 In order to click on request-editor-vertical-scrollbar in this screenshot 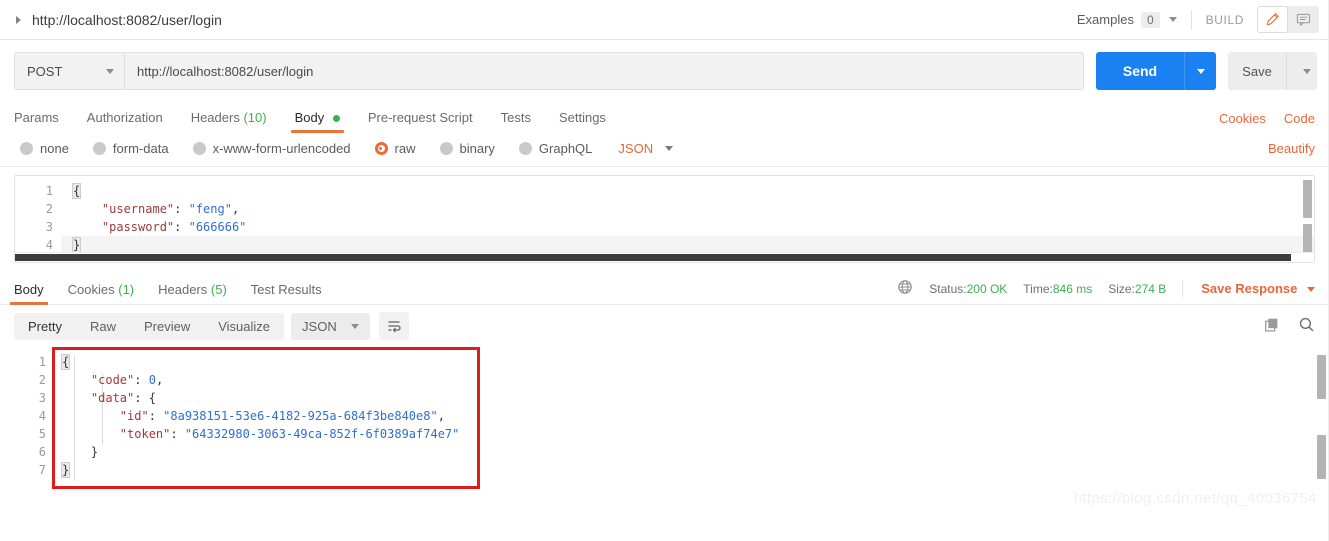, I will do `click(1307, 199)`.